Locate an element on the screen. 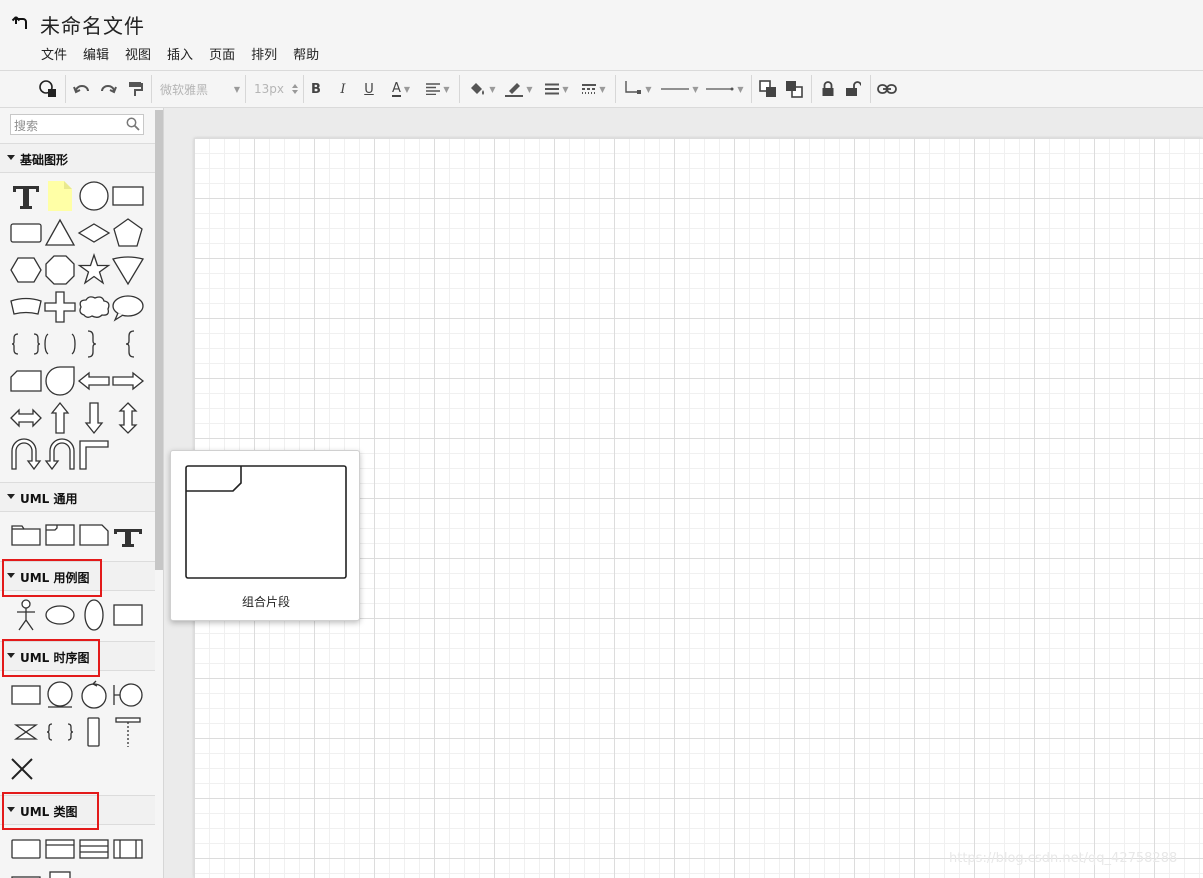 Image resolution: width=1203 pixels, height=878 pixels. uml-text-shape-icon is located at coordinates (128, 535).